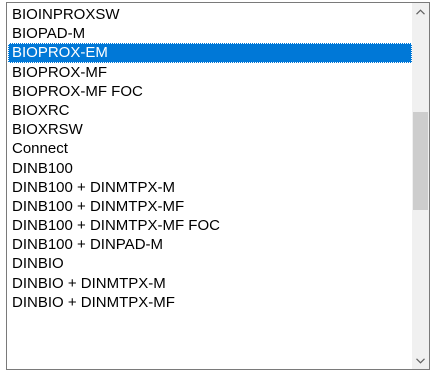 Image resolution: width=430 pixels, height=374 pixels. Describe the element at coordinates (210, 263) in the screenshot. I see `list-item: DINBIO` at that location.